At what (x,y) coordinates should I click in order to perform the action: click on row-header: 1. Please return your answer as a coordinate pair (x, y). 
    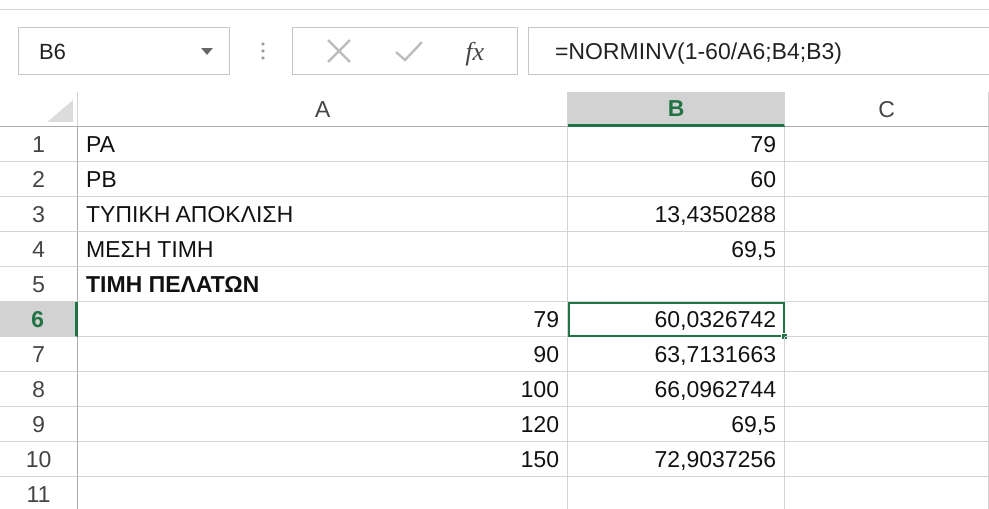
    Looking at the image, I should click on (39, 144).